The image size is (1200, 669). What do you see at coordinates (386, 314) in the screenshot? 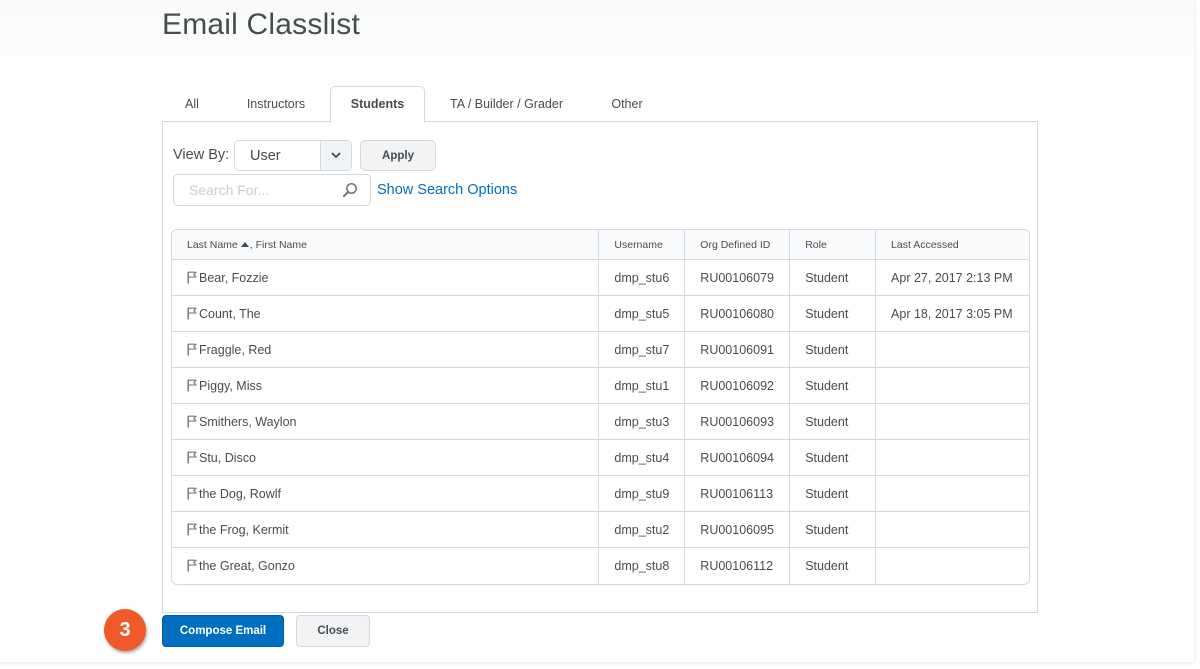
I see `cell-name: Count, The` at bounding box center [386, 314].